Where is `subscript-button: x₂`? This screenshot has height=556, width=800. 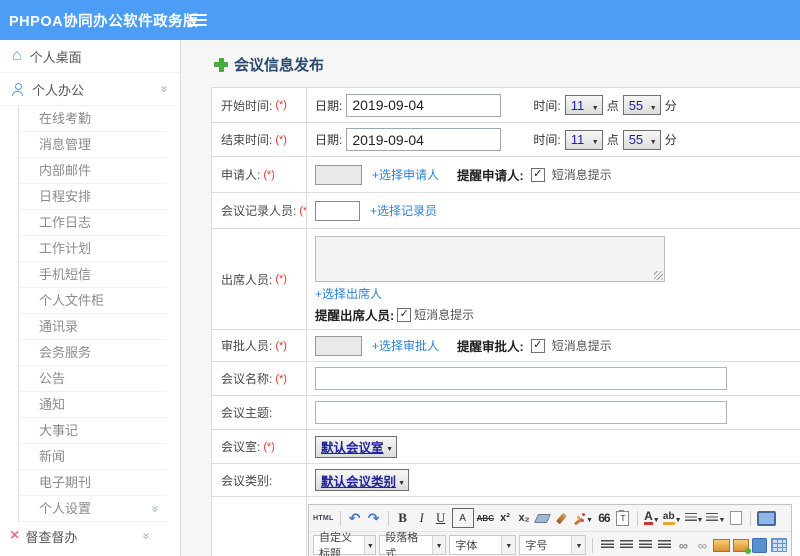 subscript-button: x₂ is located at coordinates (524, 518).